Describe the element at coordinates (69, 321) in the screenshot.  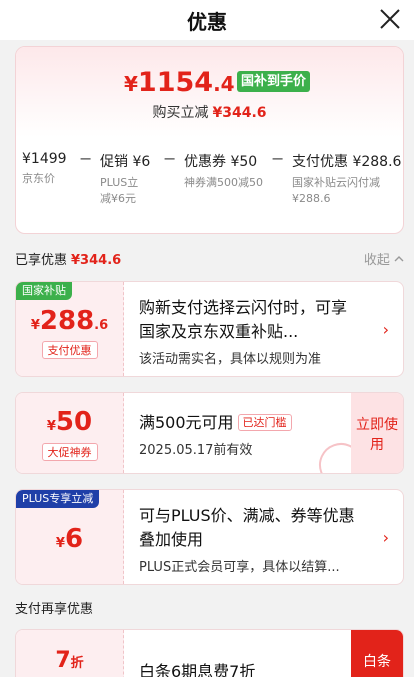
I see `subsidy-amount: ¥288.6` at that location.